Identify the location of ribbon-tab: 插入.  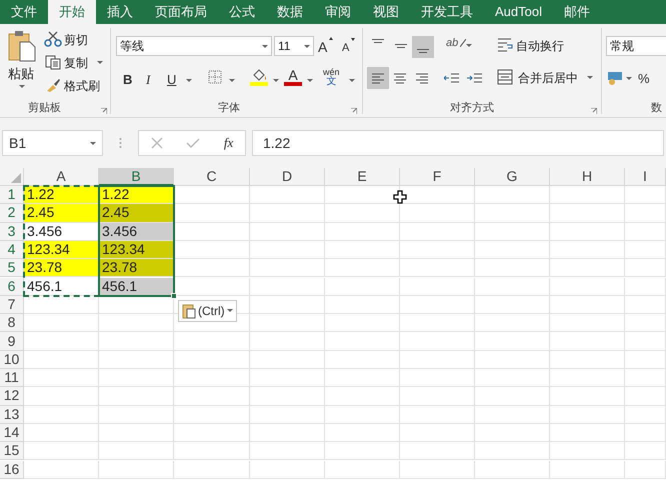
(120, 12).